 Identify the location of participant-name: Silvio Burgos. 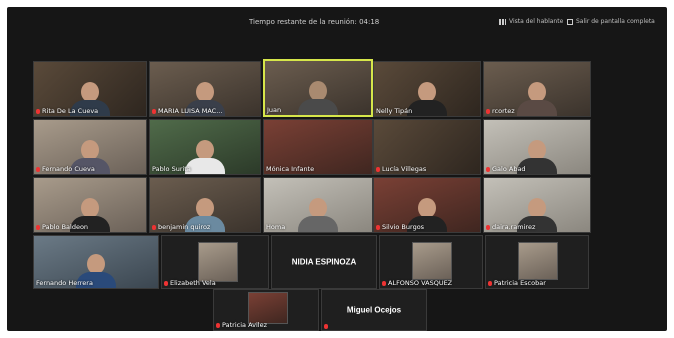
(403, 227).